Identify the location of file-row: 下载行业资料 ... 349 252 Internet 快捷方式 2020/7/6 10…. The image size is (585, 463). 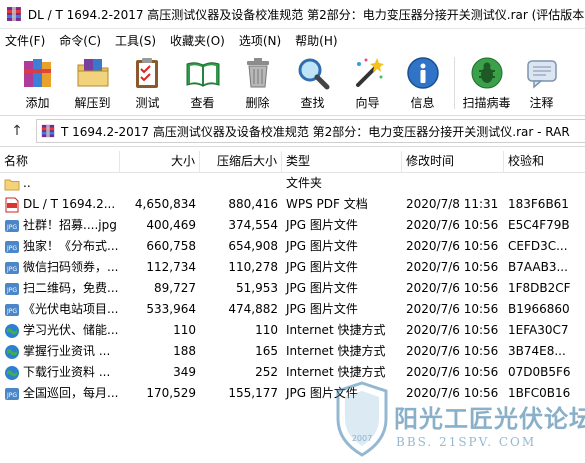
(292, 372).